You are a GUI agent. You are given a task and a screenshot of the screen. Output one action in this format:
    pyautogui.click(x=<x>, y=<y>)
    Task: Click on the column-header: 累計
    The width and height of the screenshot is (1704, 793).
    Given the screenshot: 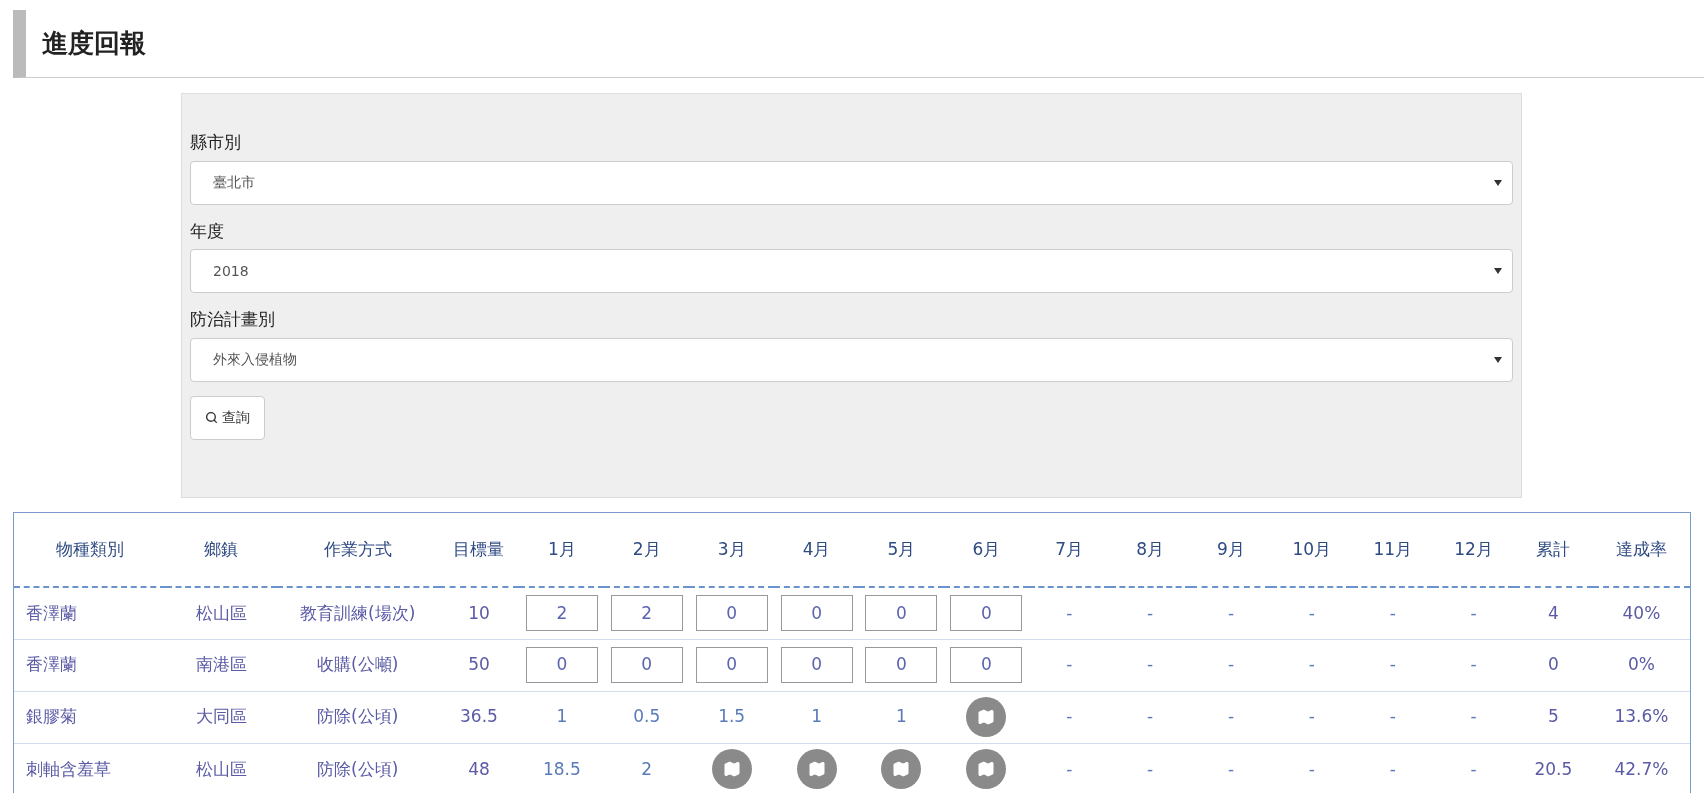 What is the action you would take?
    pyautogui.click(x=1553, y=550)
    